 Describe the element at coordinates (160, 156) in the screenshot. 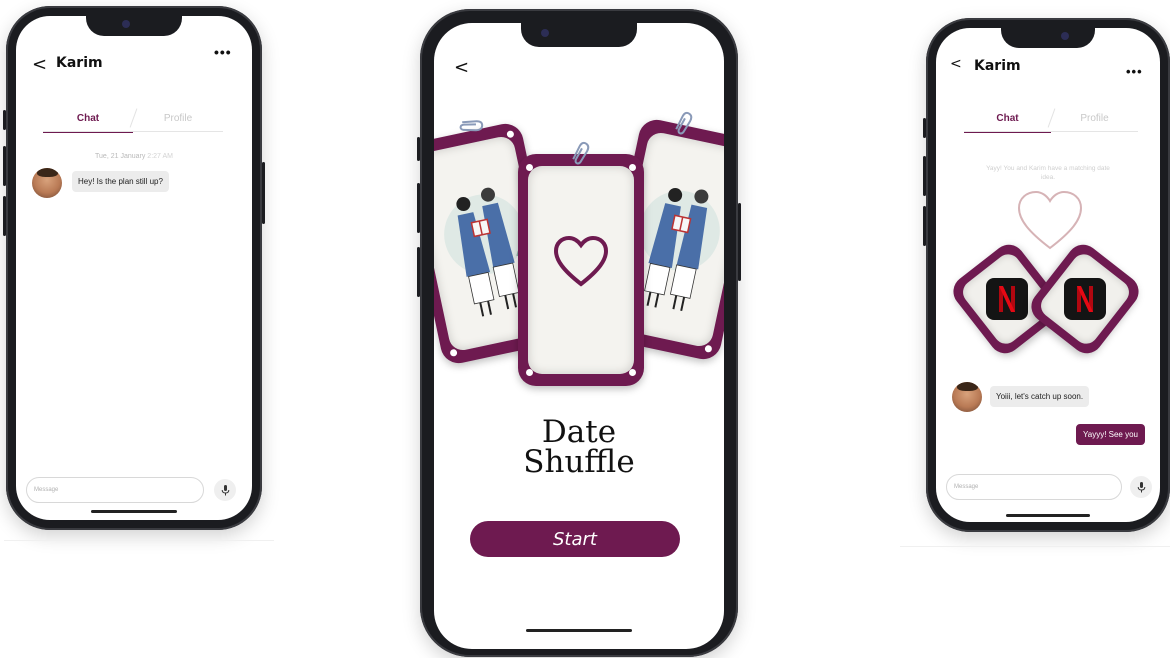

I see `timestamp-time: 2:27 AM` at that location.